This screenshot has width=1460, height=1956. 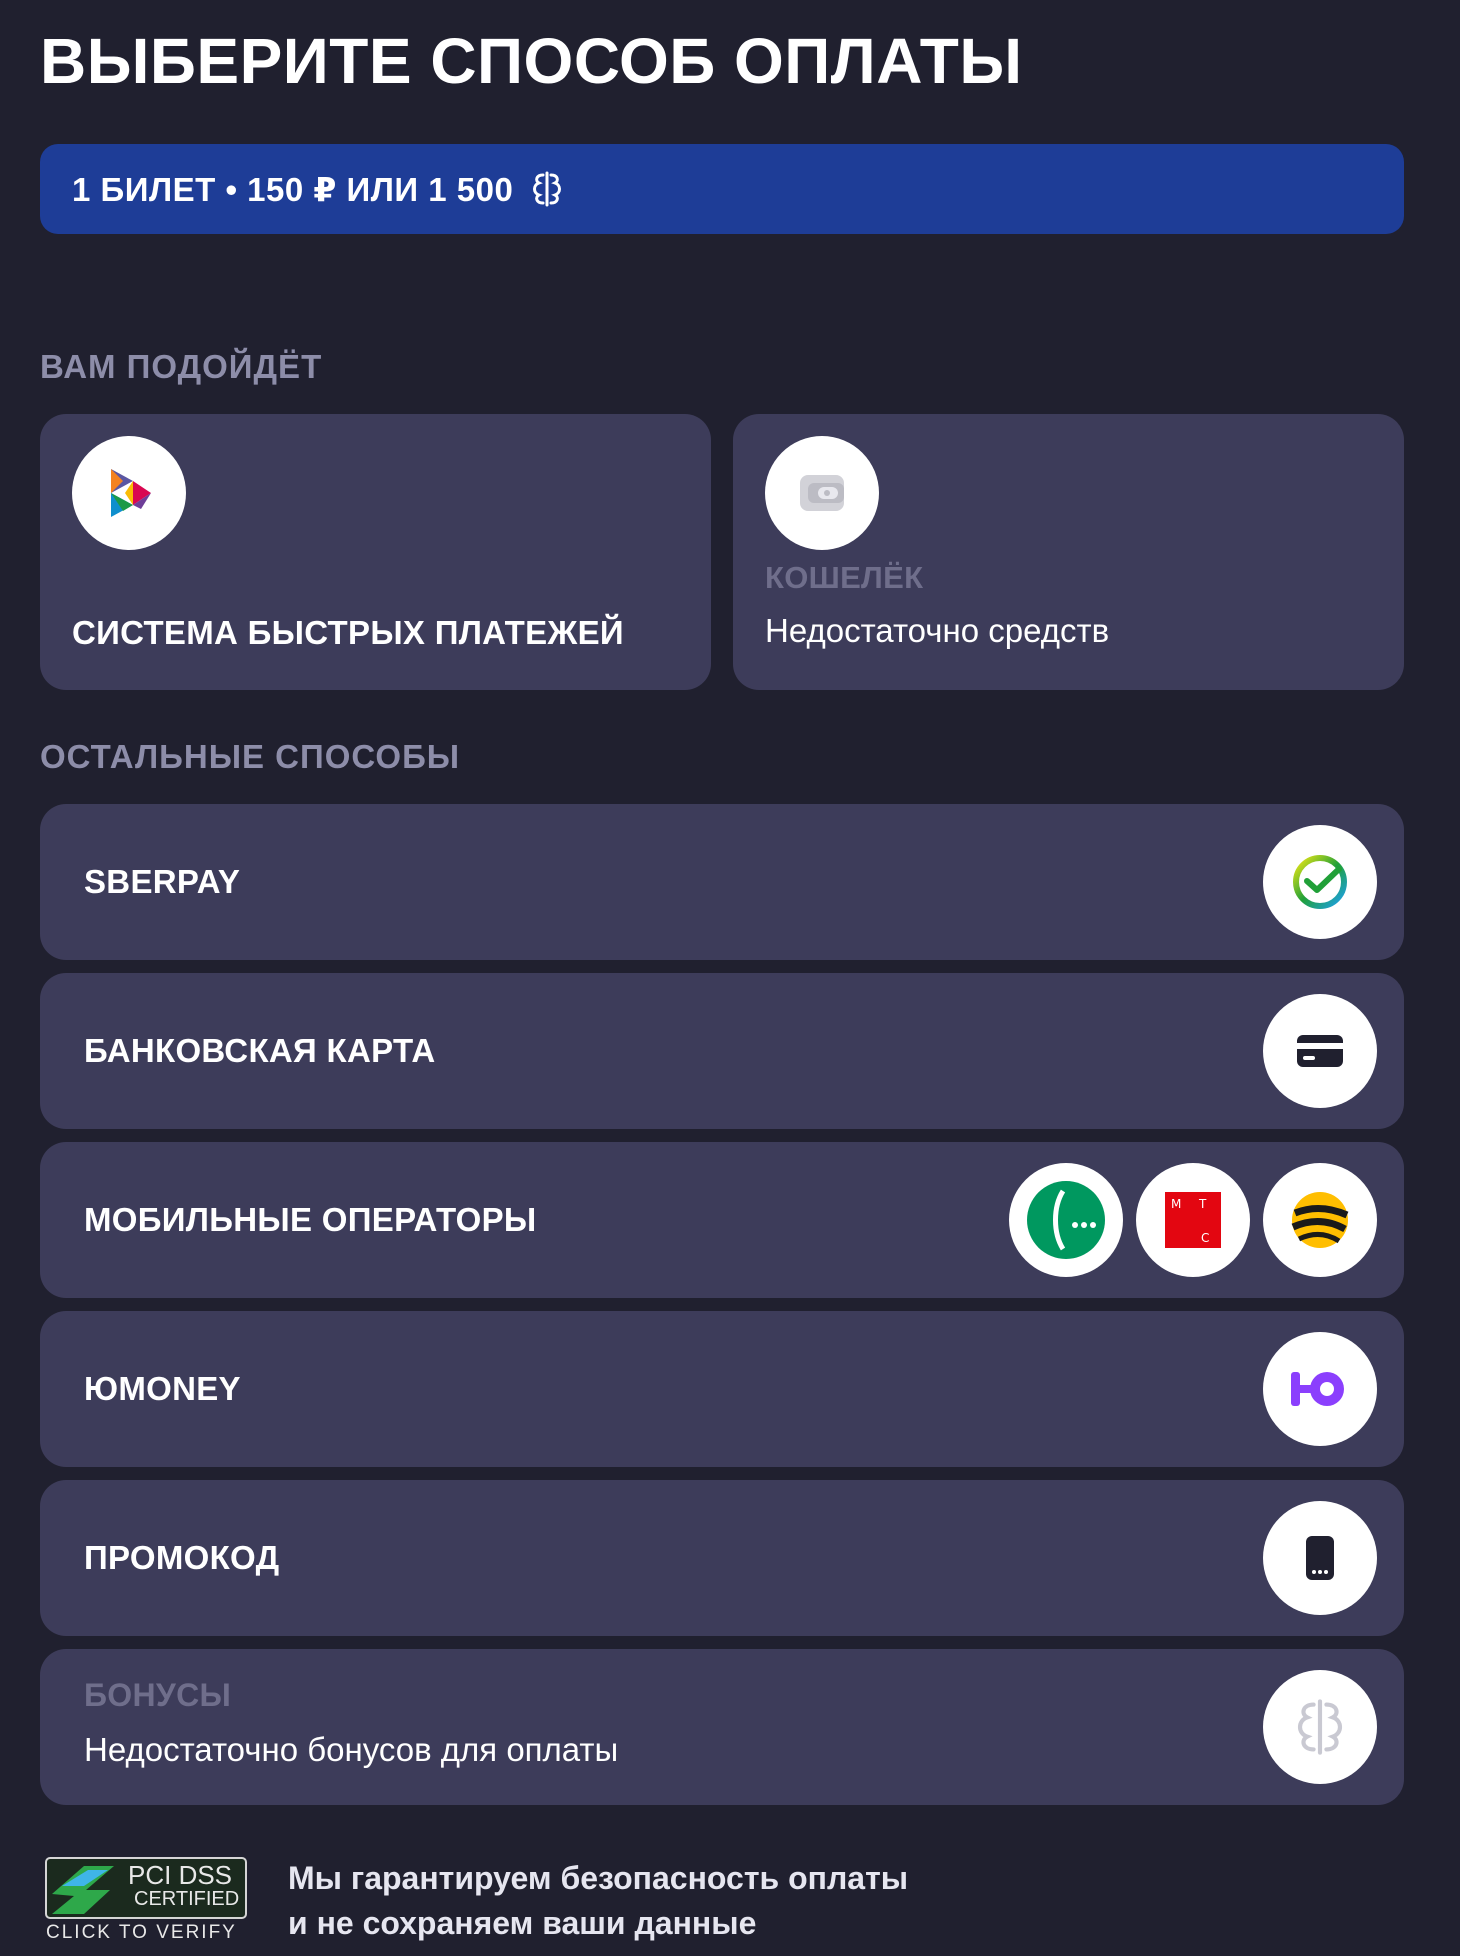 I want to click on beeline-icon, so click(x=1320, y=1220).